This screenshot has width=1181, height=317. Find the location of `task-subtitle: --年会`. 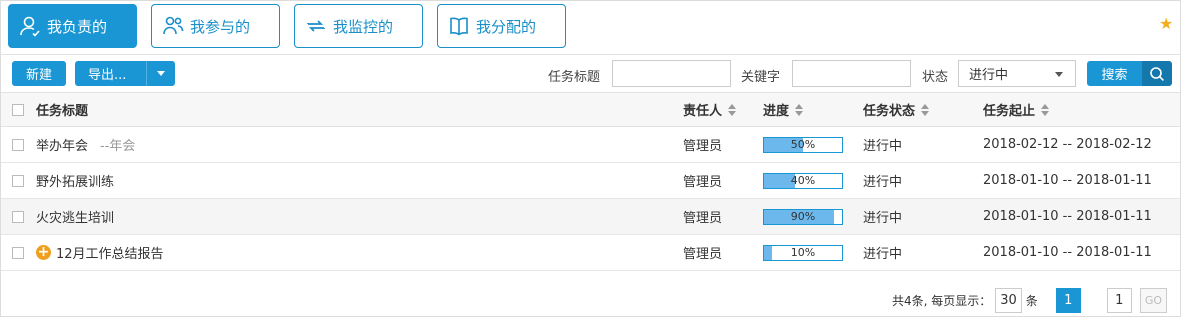

task-subtitle: --年会 is located at coordinates (118, 146).